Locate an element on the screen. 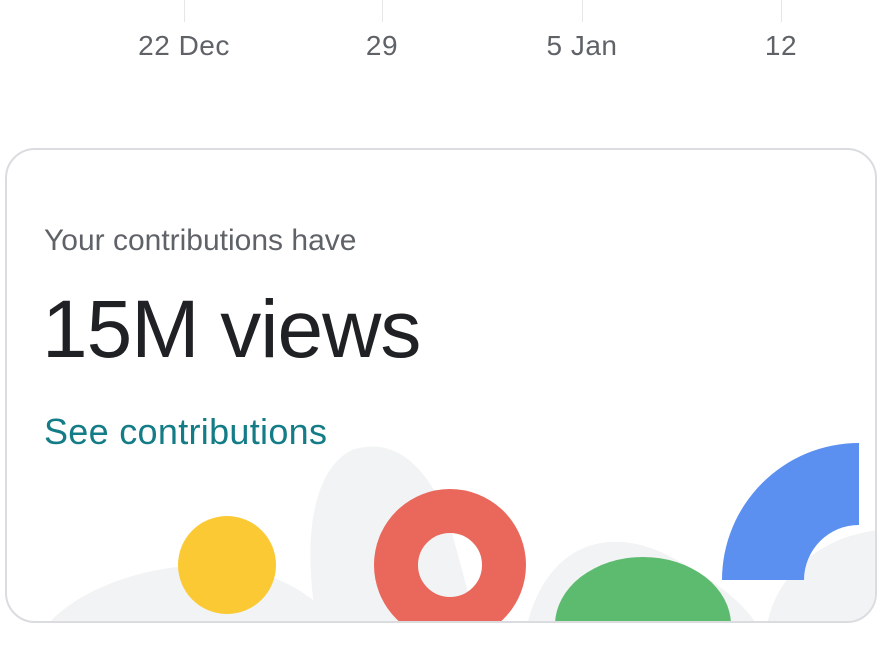  x-tick-label: 22 Dec is located at coordinates (184, 45).